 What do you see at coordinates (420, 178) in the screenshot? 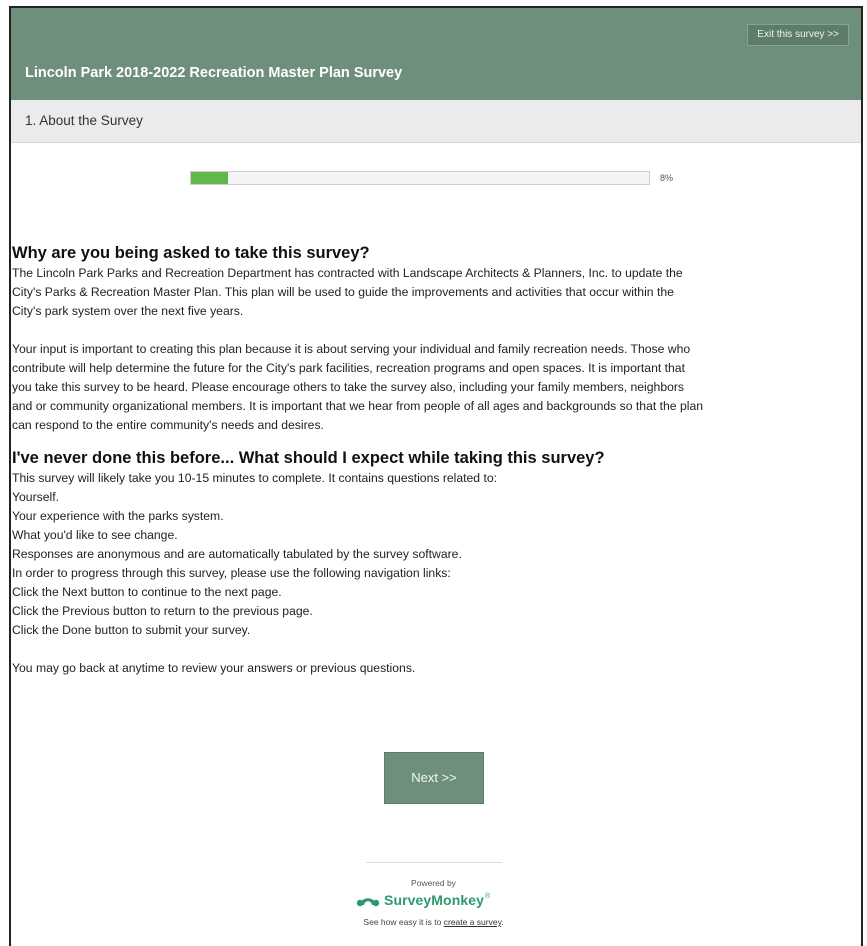
I see `progress-bar` at bounding box center [420, 178].